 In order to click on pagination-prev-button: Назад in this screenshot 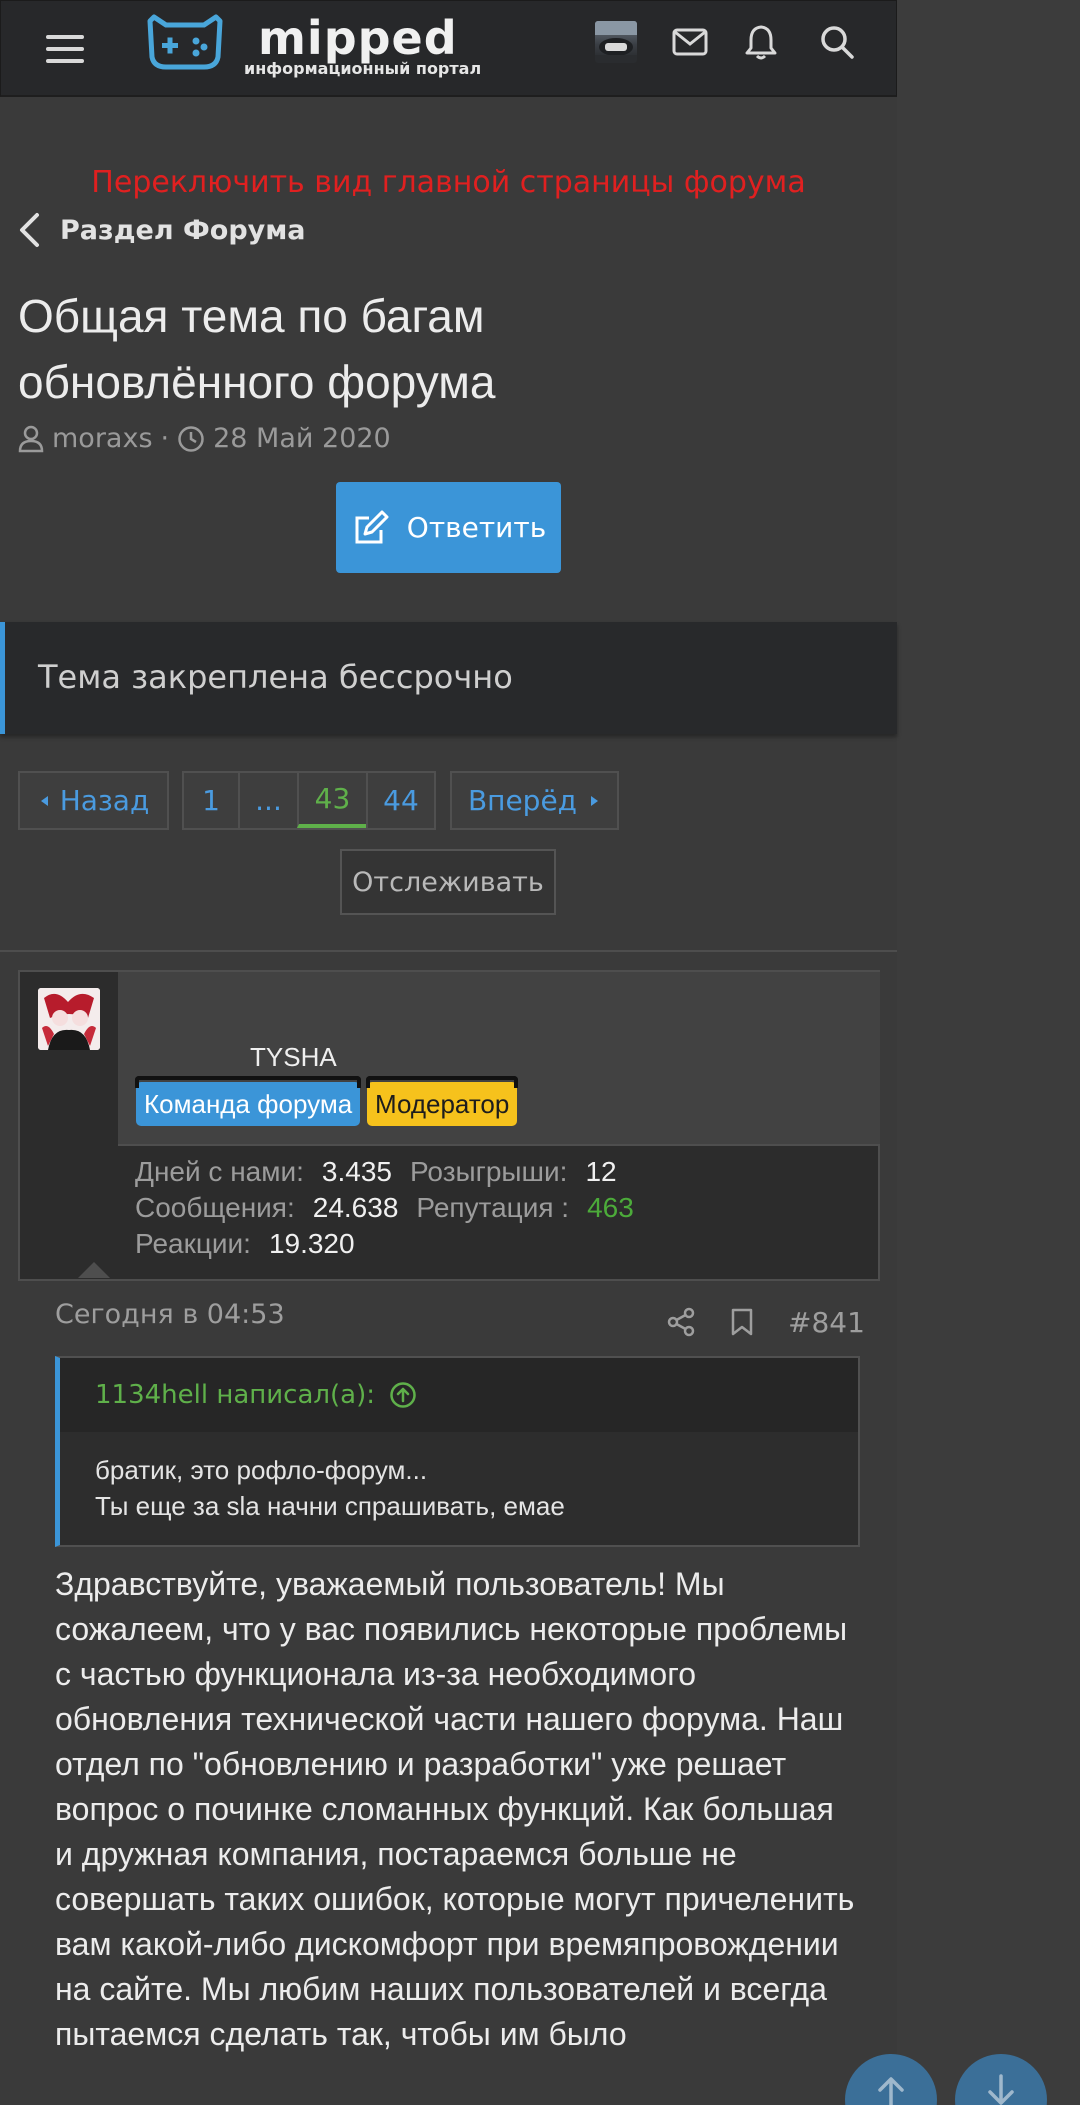, I will do `click(93, 800)`.